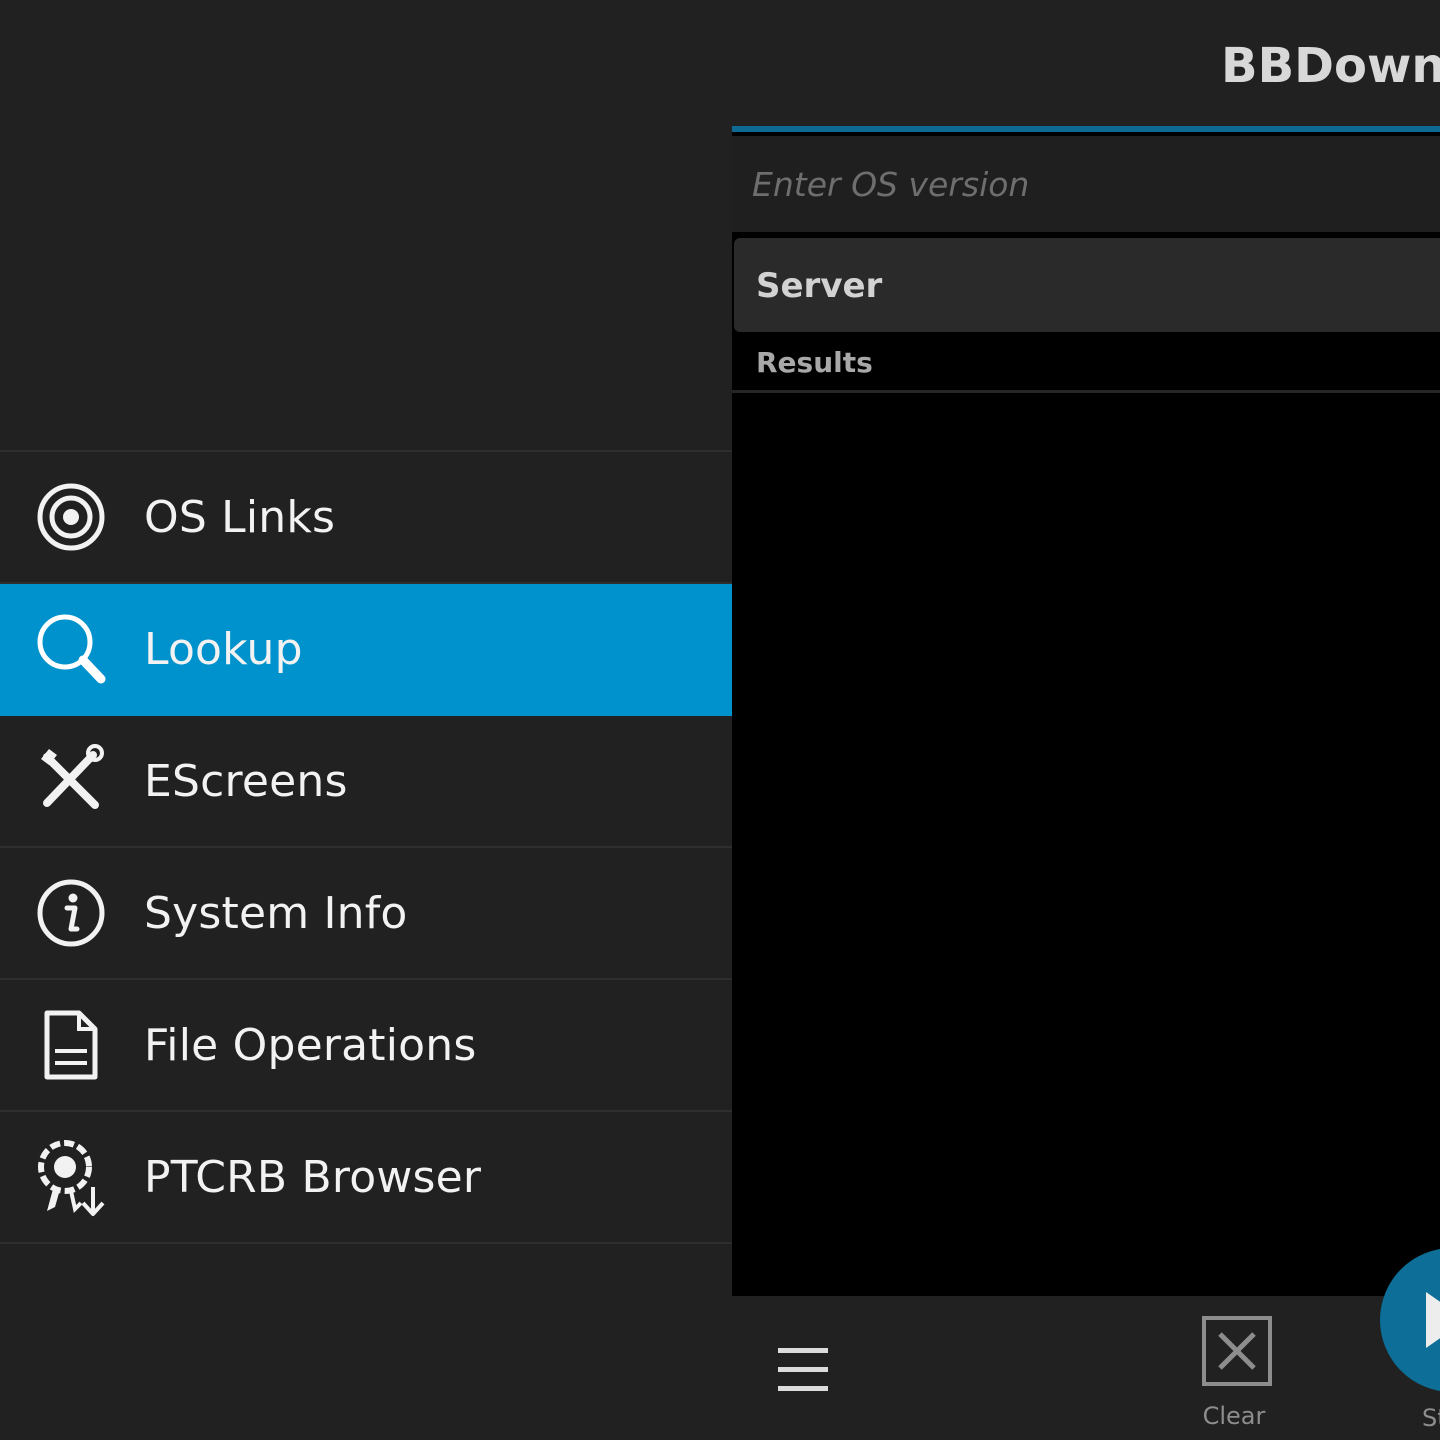 The width and height of the screenshot is (1440, 1440). Describe the element at coordinates (1234, 1416) in the screenshot. I see `clear-label: Clear` at that location.